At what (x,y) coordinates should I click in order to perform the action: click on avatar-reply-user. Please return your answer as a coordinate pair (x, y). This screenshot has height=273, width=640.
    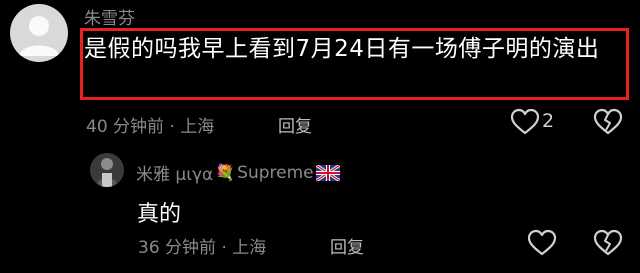
    Looking at the image, I should click on (107, 170).